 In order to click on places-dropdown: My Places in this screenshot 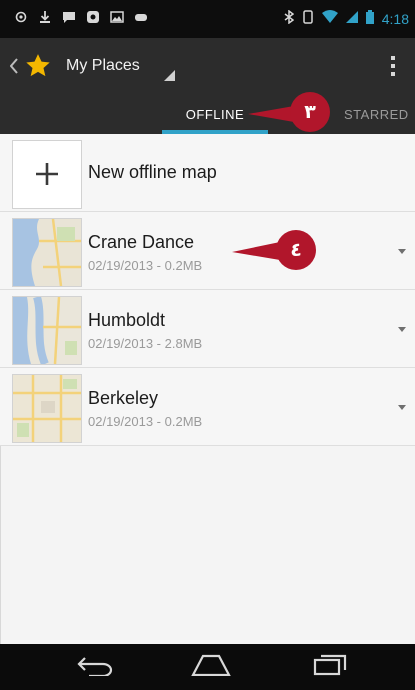, I will do `click(125, 67)`.